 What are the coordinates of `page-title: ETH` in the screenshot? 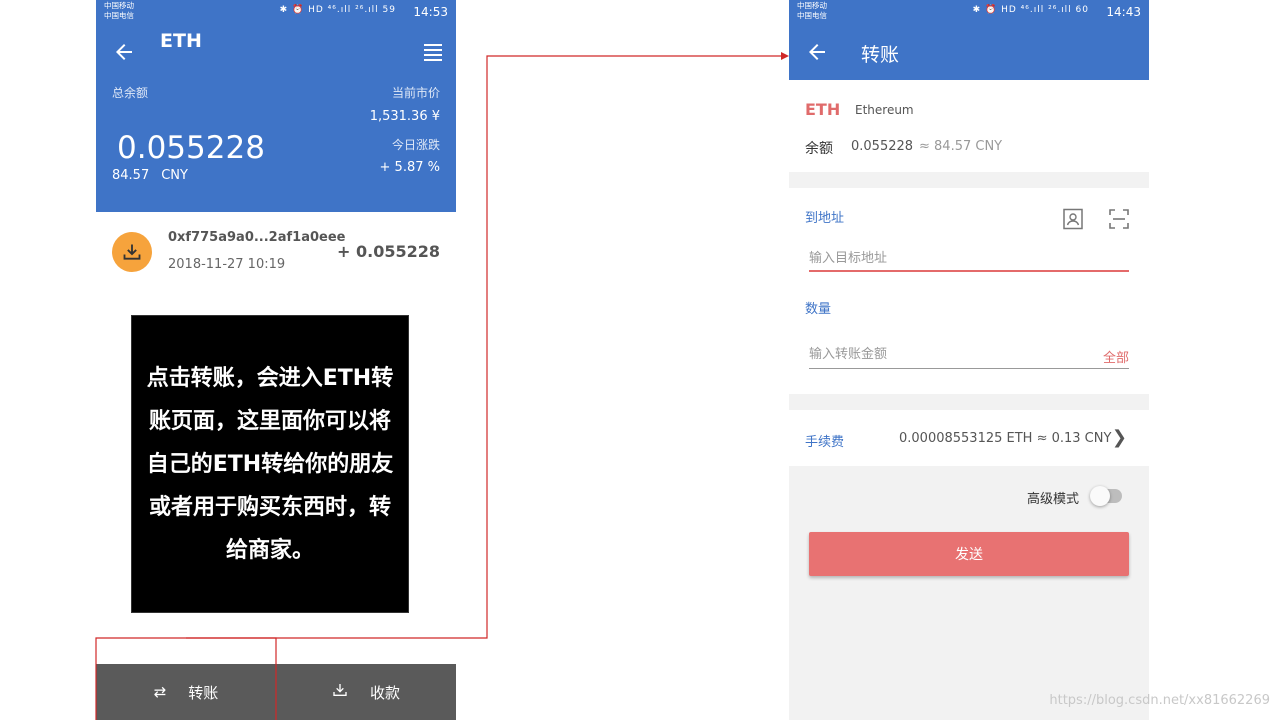 It's located at (181, 41).